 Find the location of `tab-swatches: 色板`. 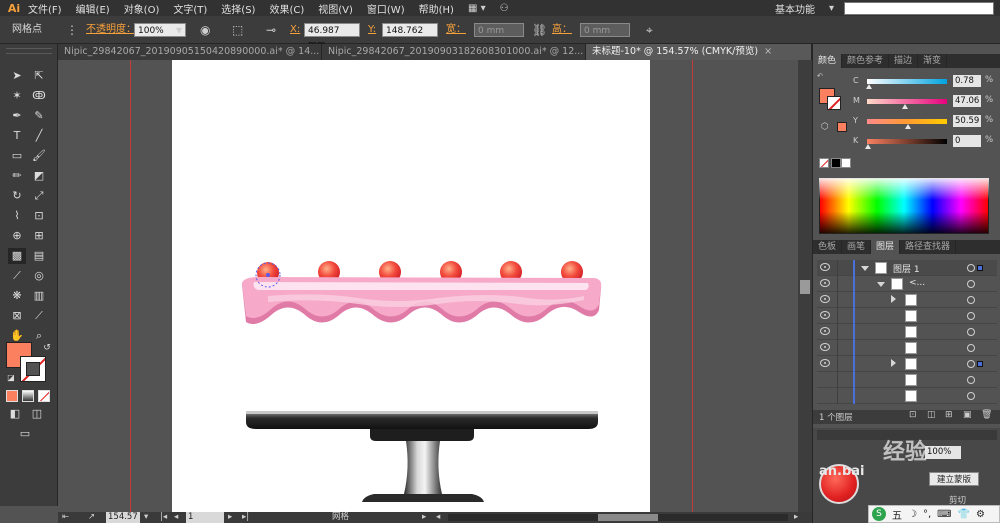

tab-swatches: 色板 is located at coordinates (828, 247).